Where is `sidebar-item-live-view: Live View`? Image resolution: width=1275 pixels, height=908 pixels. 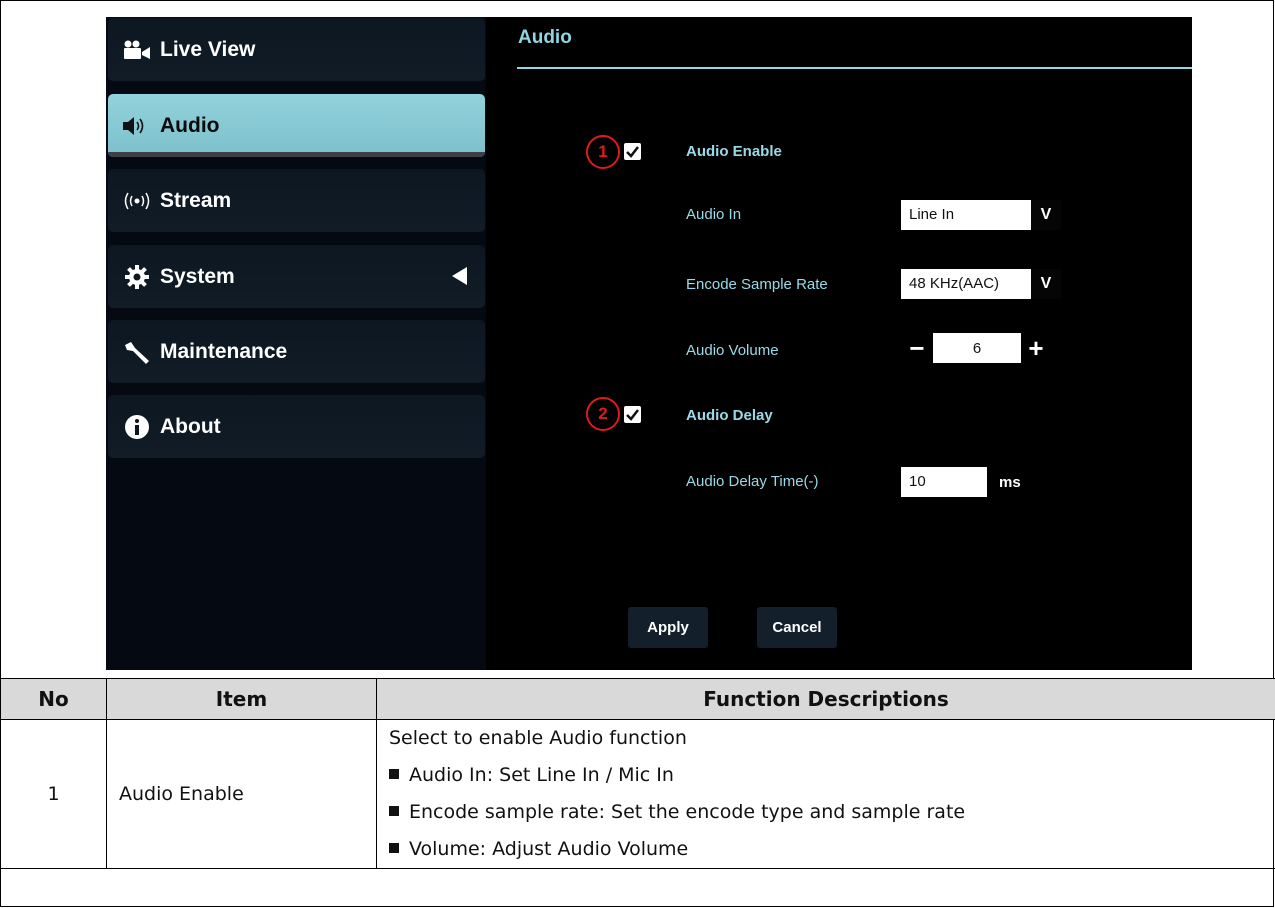
sidebar-item-live-view: Live View is located at coordinates (296, 49).